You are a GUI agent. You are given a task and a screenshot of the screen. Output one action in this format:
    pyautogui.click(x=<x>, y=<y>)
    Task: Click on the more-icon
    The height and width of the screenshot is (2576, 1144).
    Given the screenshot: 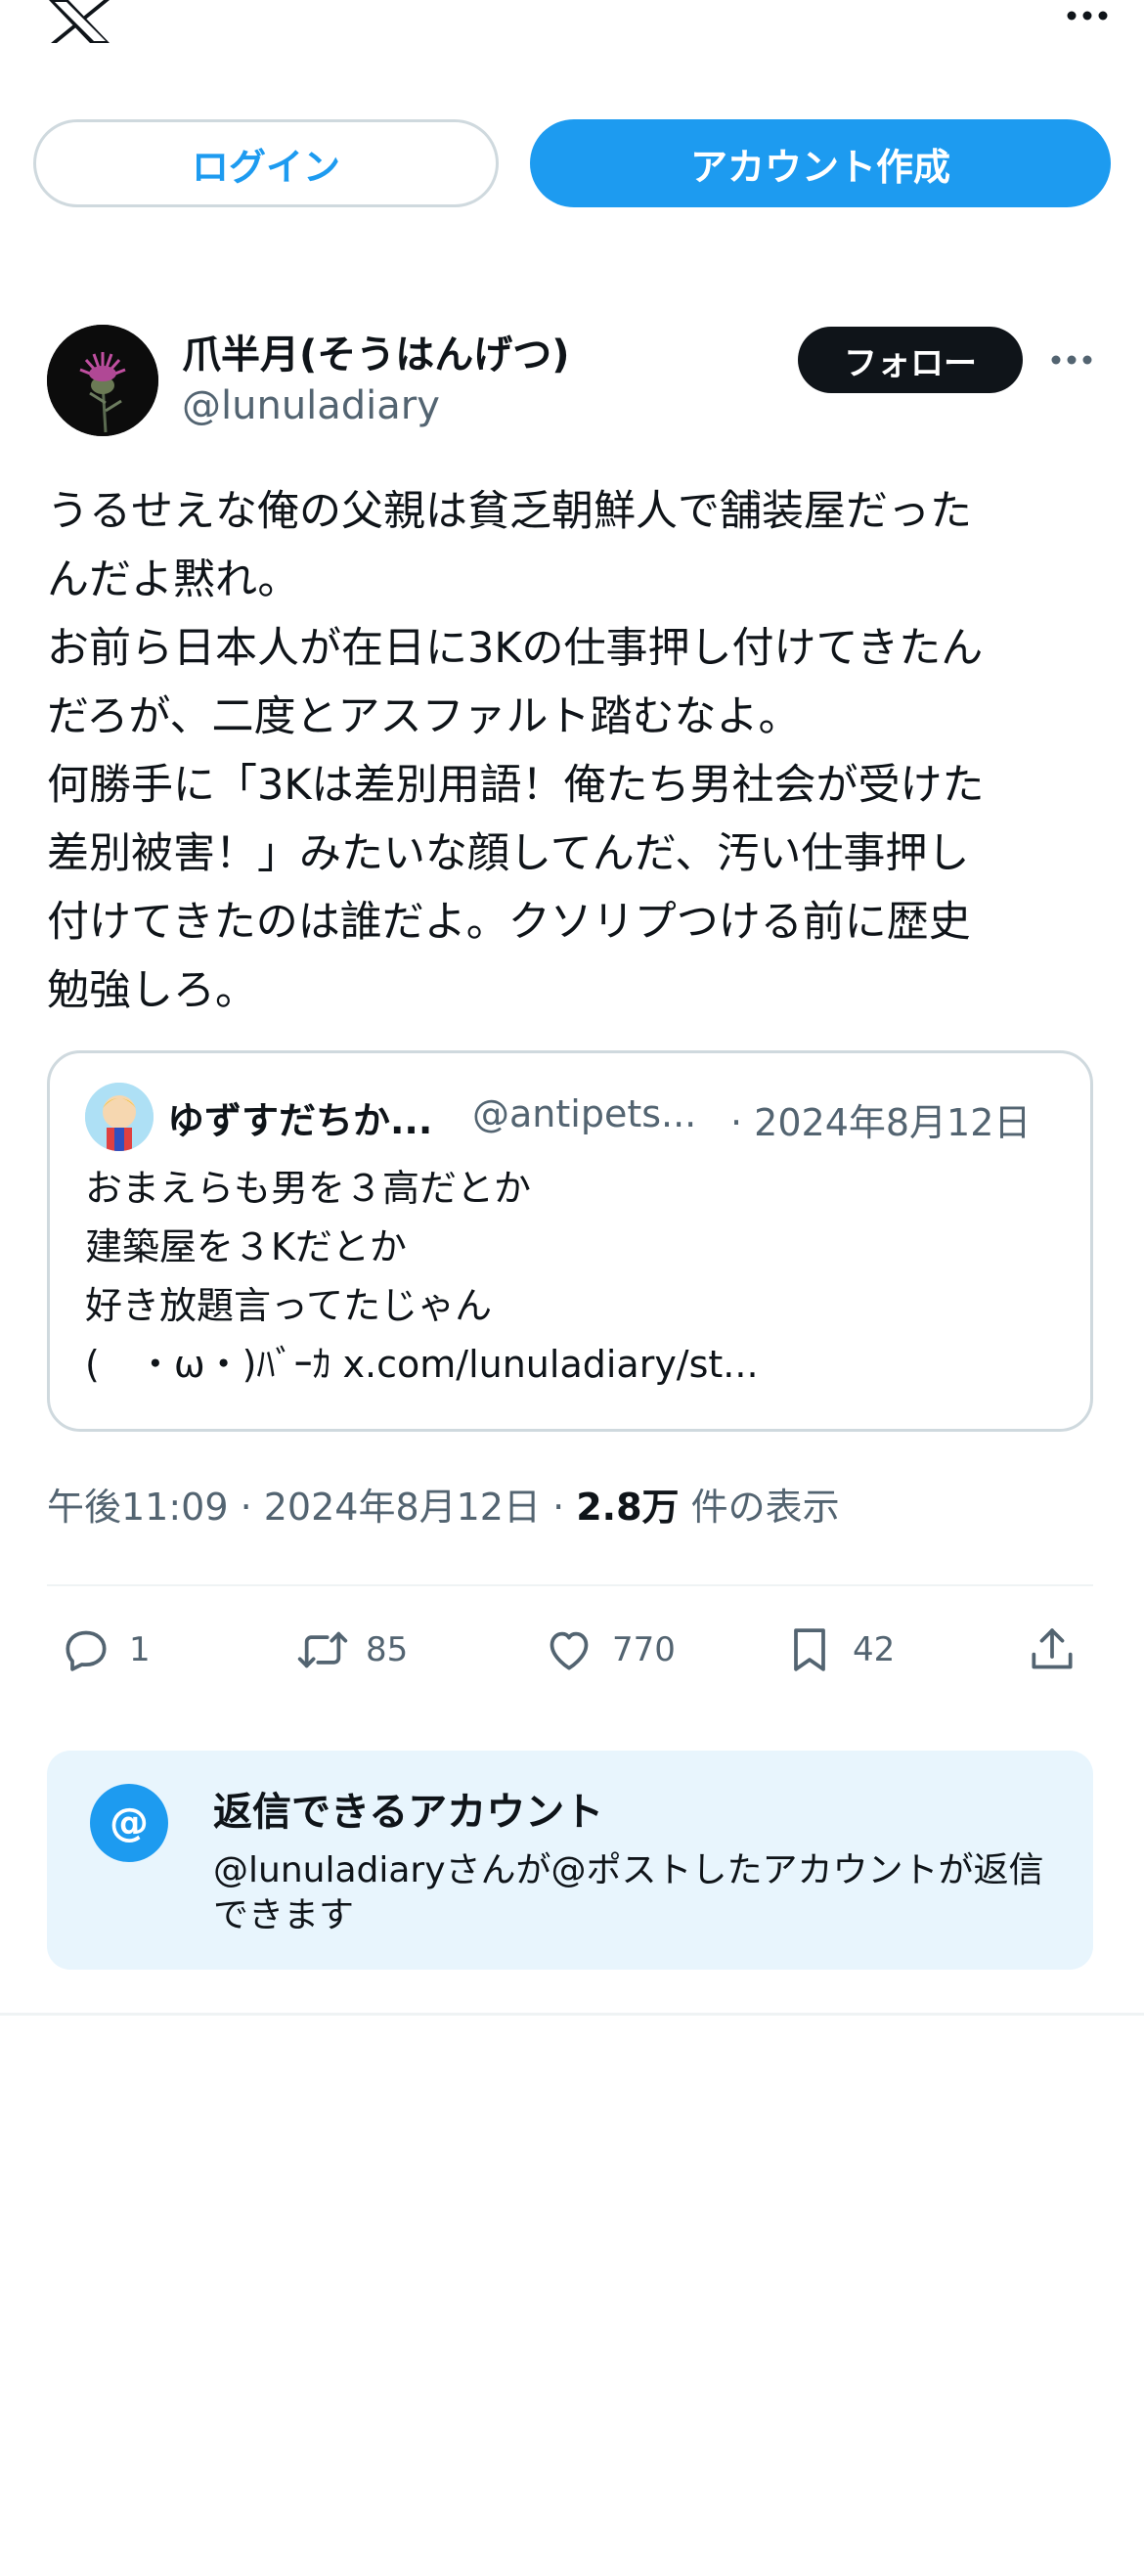 What is the action you would take?
    pyautogui.click(x=1087, y=15)
    